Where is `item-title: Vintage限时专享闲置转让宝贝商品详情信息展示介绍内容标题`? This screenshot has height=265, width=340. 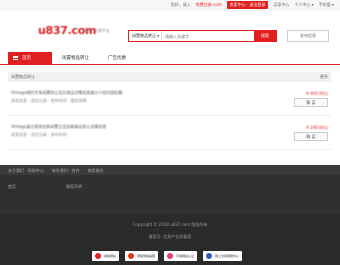 item-title: Vintage限时专享闲置转让宝贝商品详情信息展示介绍内容标题 is located at coordinates (66, 93).